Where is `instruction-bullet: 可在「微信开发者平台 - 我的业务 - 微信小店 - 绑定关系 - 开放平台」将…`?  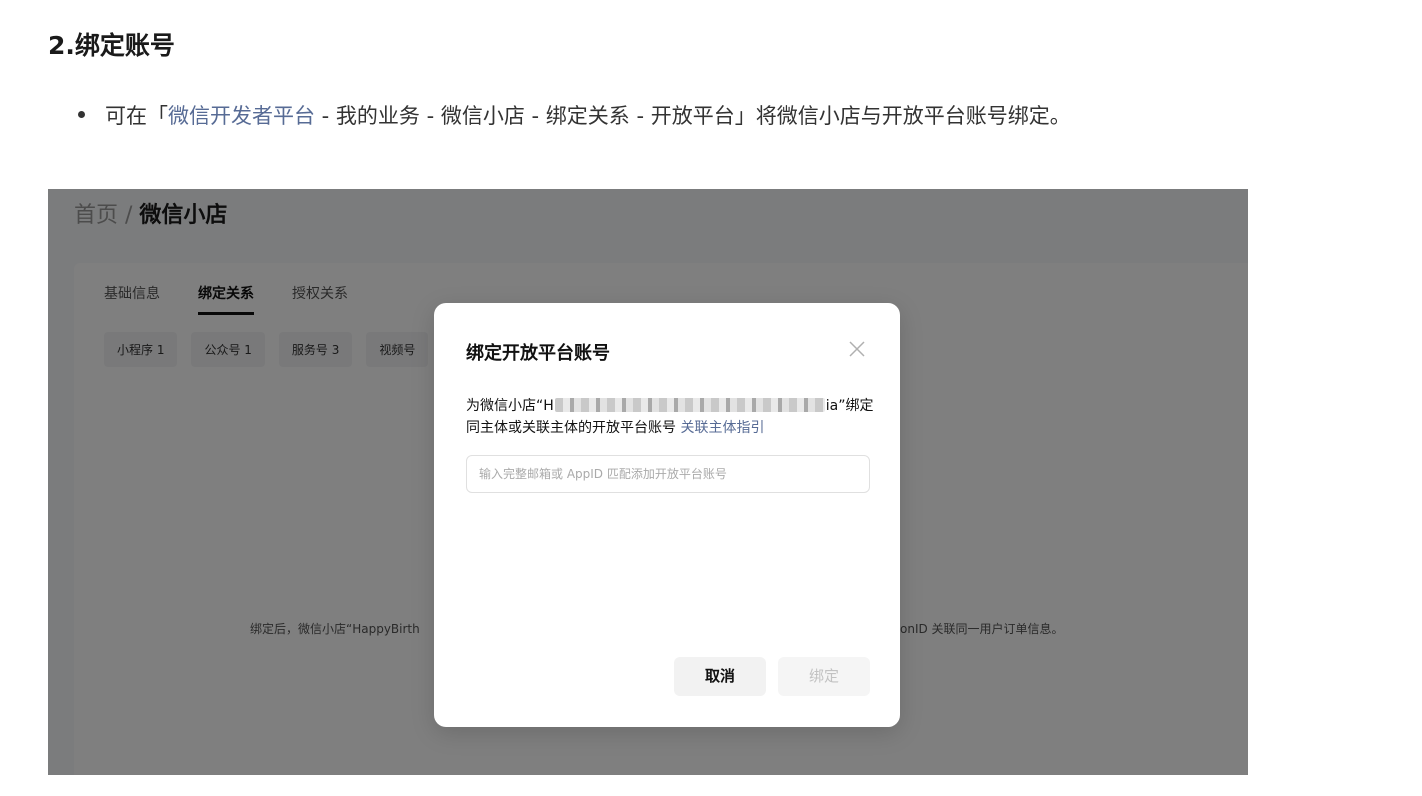 instruction-bullet: 可在「微信开发者平台 - 我的业务 - 微信小店 - 绑定关系 - 开放平台」将… is located at coordinates (574, 115).